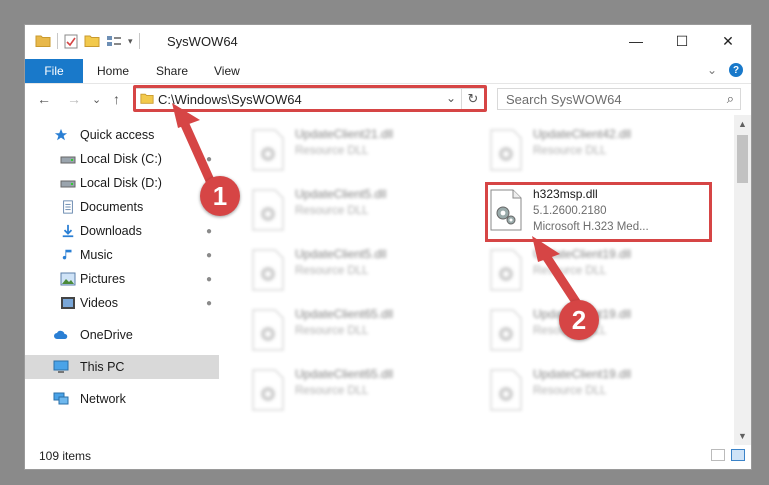 The height and width of the screenshot is (485, 769). What do you see at coordinates (96, 99) in the screenshot?
I see `recent-locations-button: ⌄` at bounding box center [96, 99].